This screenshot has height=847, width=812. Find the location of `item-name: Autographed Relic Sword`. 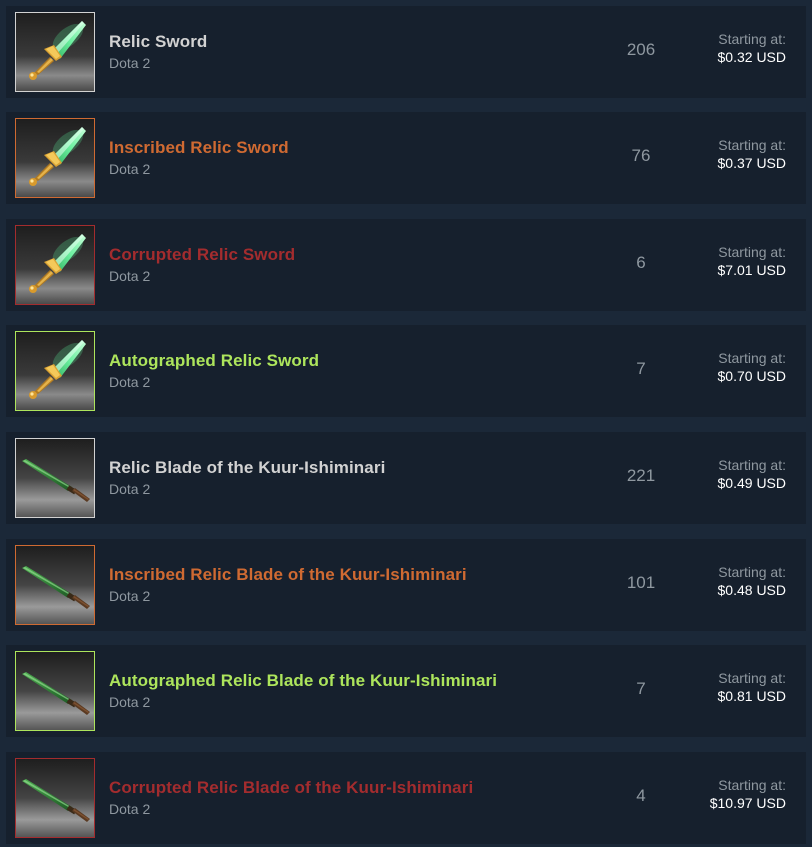

item-name: Autographed Relic Sword is located at coordinates (214, 361).